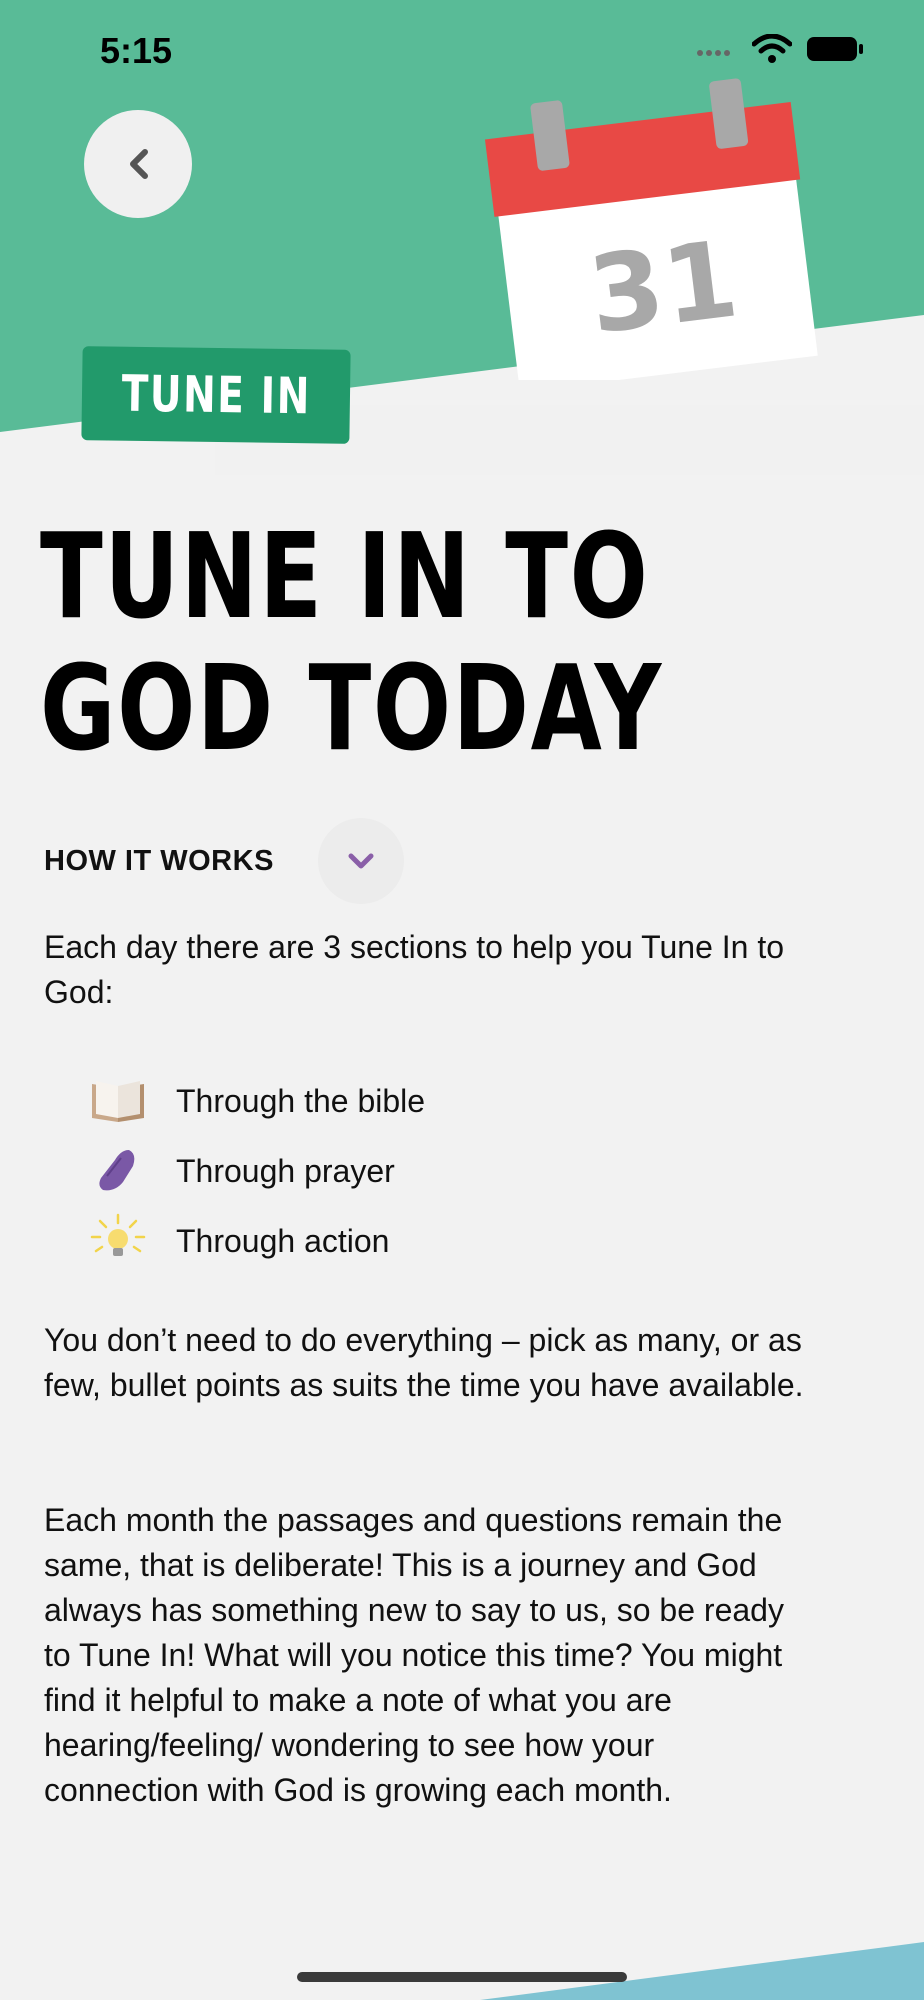 Image resolution: width=924 pixels, height=2000 pixels. I want to click on tag-label: TUNE IN, so click(215, 395).